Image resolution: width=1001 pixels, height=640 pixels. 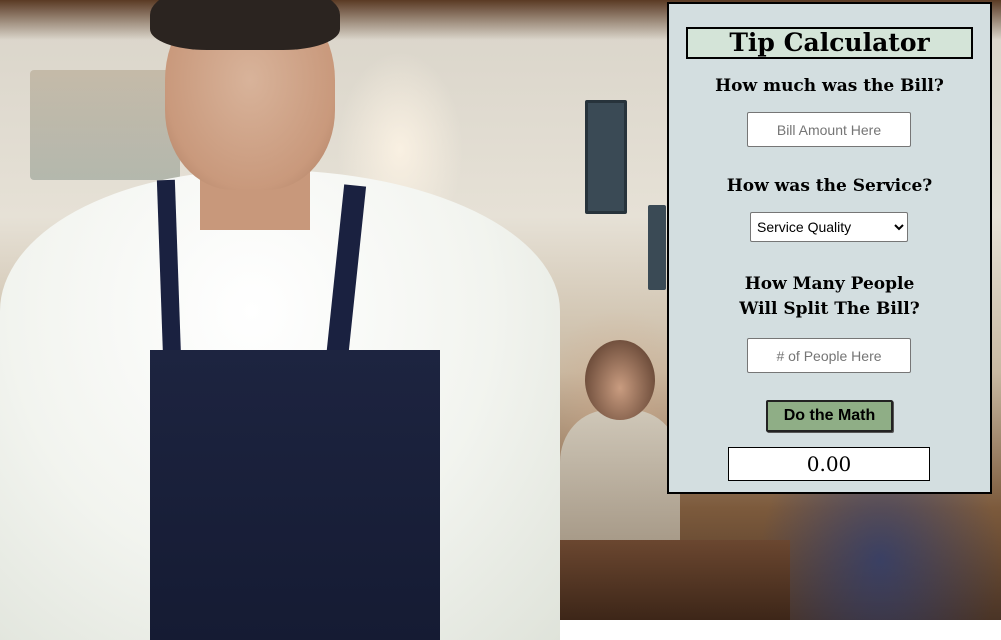 What do you see at coordinates (657, 247) in the screenshot?
I see `background-frame-small` at bounding box center [657, 247].